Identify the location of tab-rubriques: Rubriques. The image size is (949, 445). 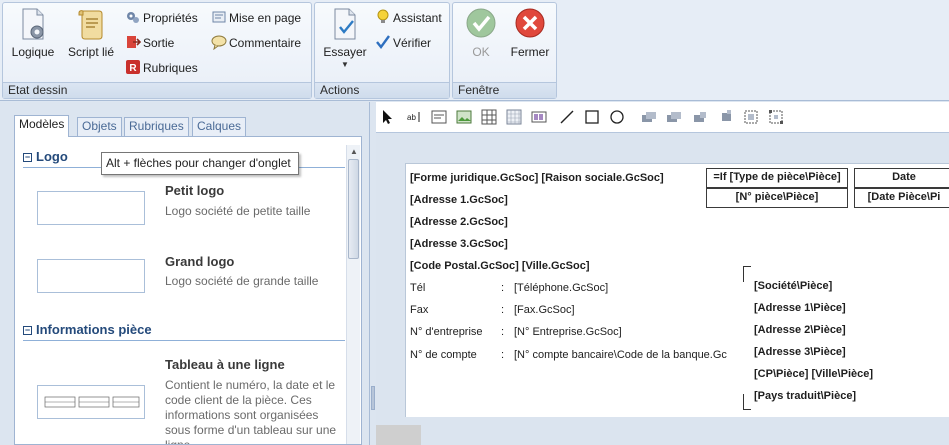
(156, 126).